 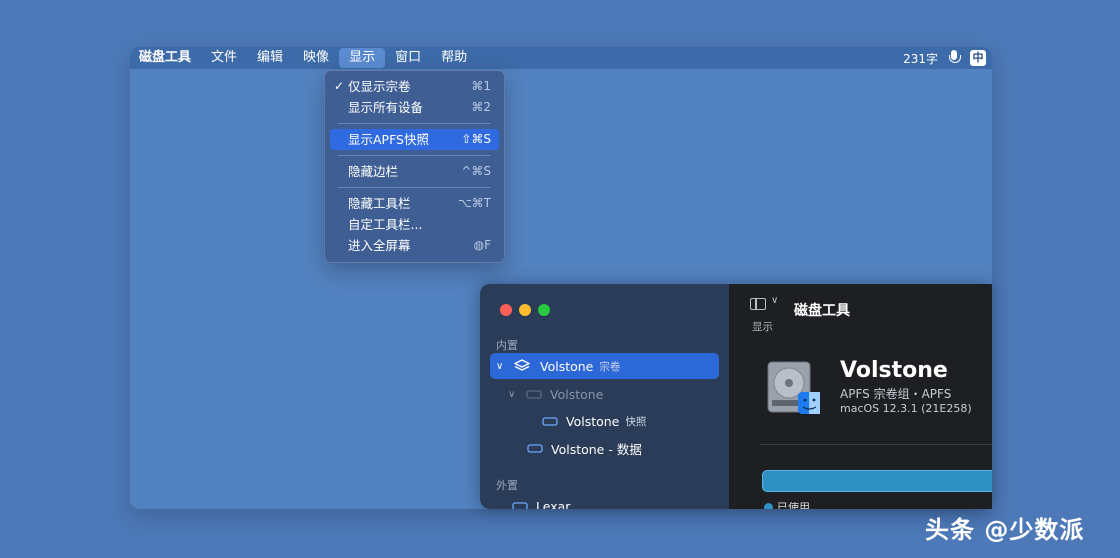 What do you see at coordinates (822, 311) in the screenshot?
I see `window-title: 磁盘工具` at bounding box center [822, 311].